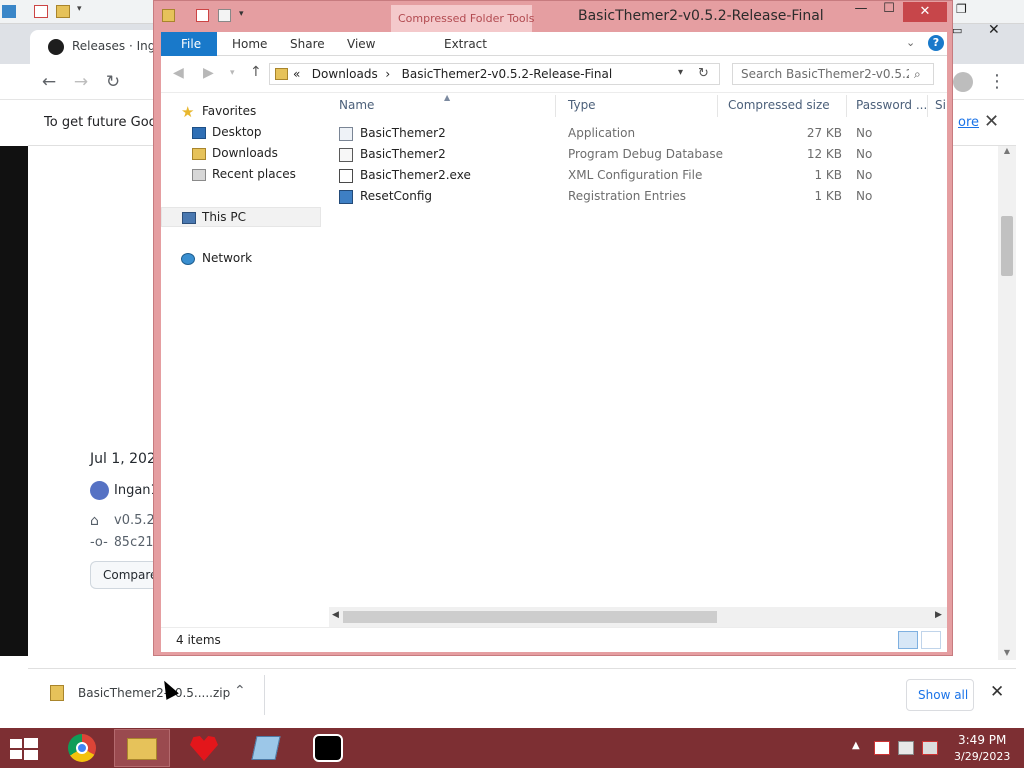 This screenshot has width=1024, height=768. Describe the element at coordinates (938, 615) in the screenshot. I see `scroll-right-icon: ▶` at that location.